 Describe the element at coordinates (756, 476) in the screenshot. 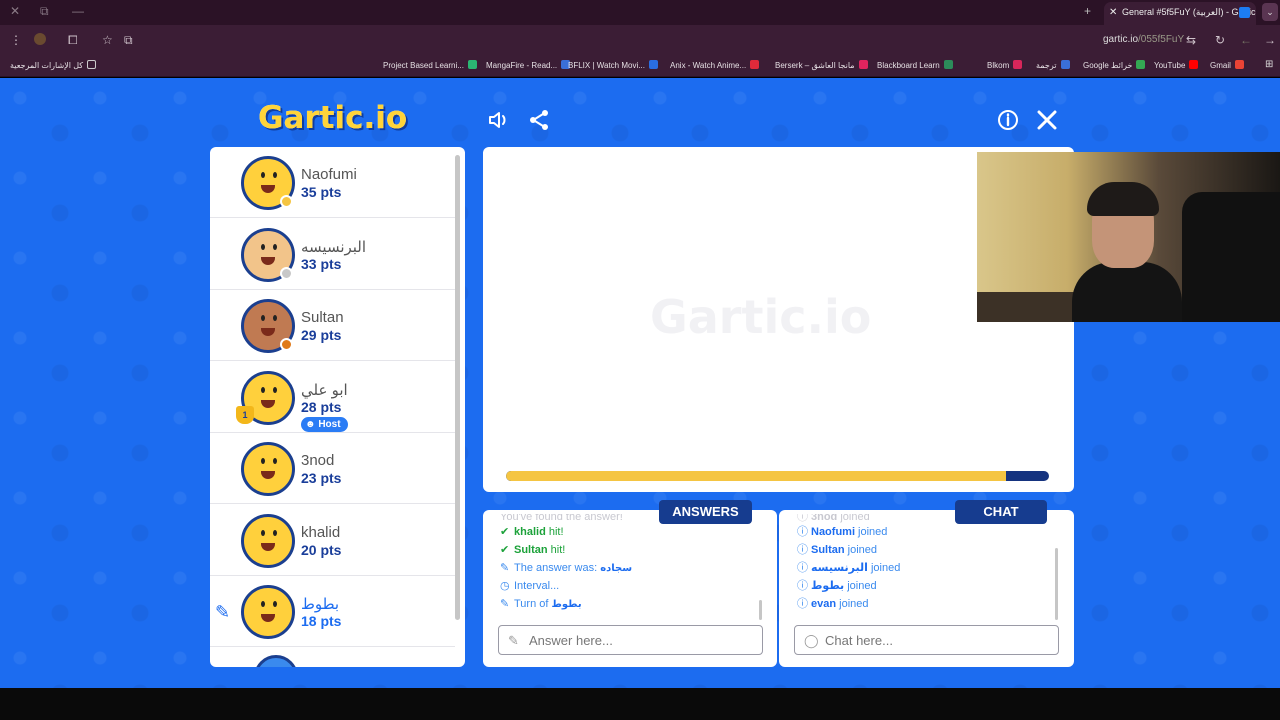

I see `round-timer-fill` at that location.